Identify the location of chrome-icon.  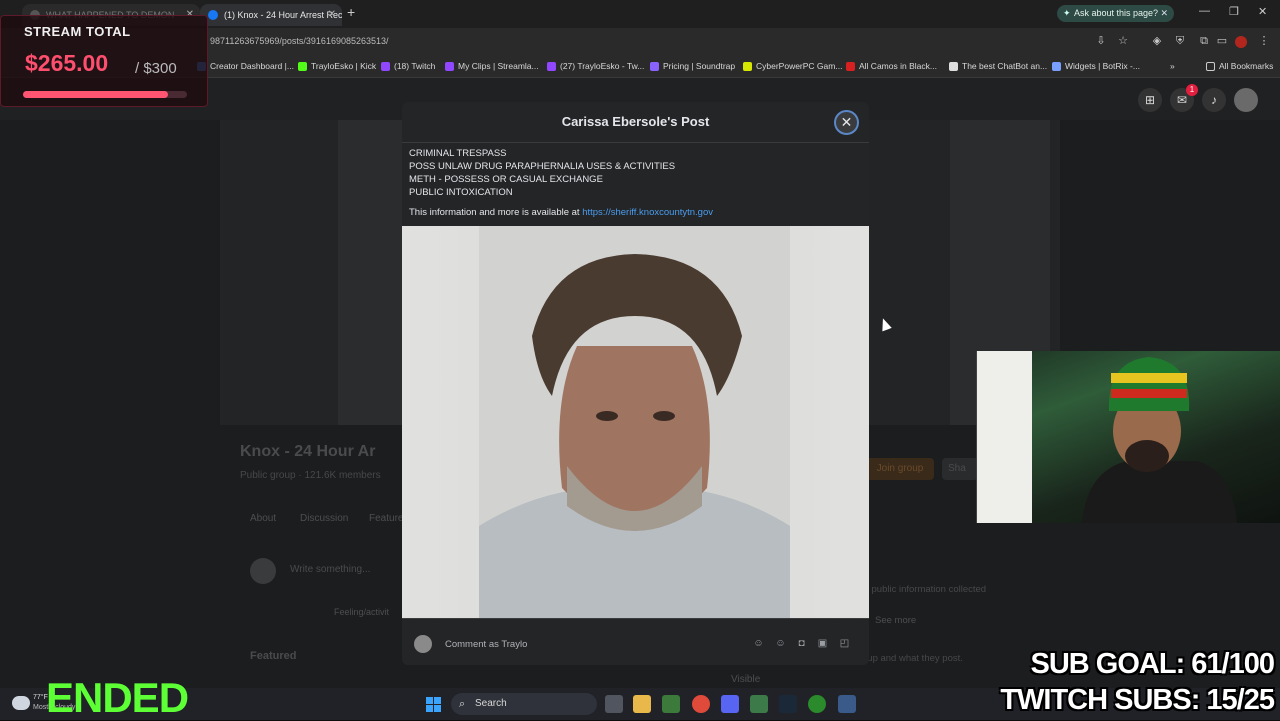
(701, 704).